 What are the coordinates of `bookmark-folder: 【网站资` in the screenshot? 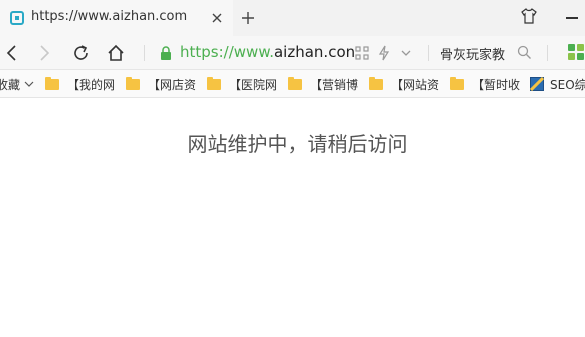 It's located at (404, 84).